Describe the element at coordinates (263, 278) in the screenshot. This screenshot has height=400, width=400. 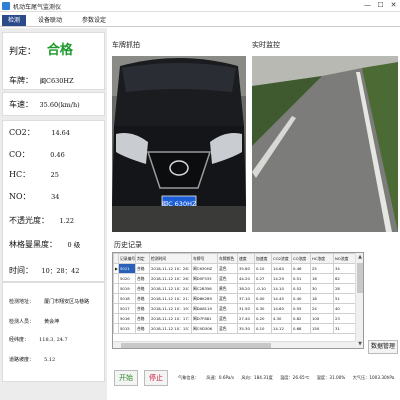
I see `table-cell: 0.27` at that location.